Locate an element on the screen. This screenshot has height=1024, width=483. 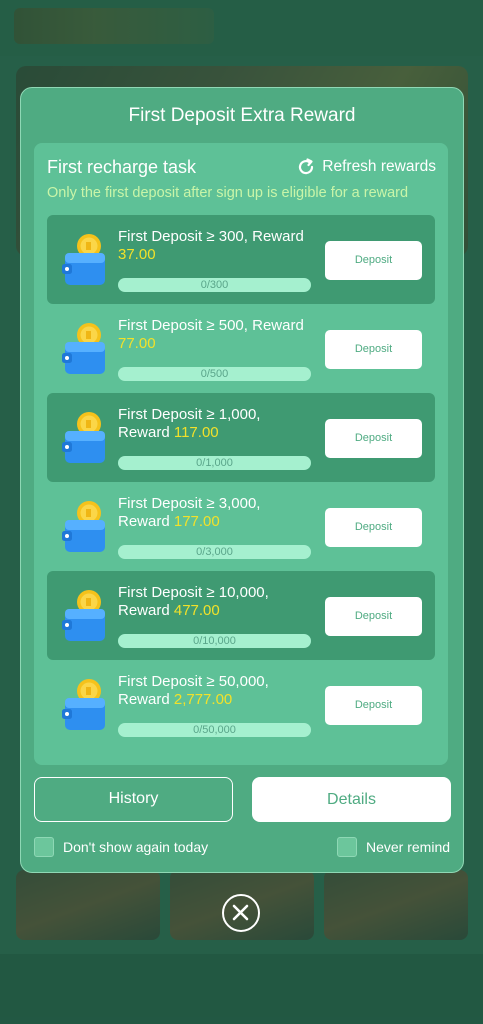
task-description: First Deposit ≥ 300, Reward 37.00 is located at coordinates (218, 246).